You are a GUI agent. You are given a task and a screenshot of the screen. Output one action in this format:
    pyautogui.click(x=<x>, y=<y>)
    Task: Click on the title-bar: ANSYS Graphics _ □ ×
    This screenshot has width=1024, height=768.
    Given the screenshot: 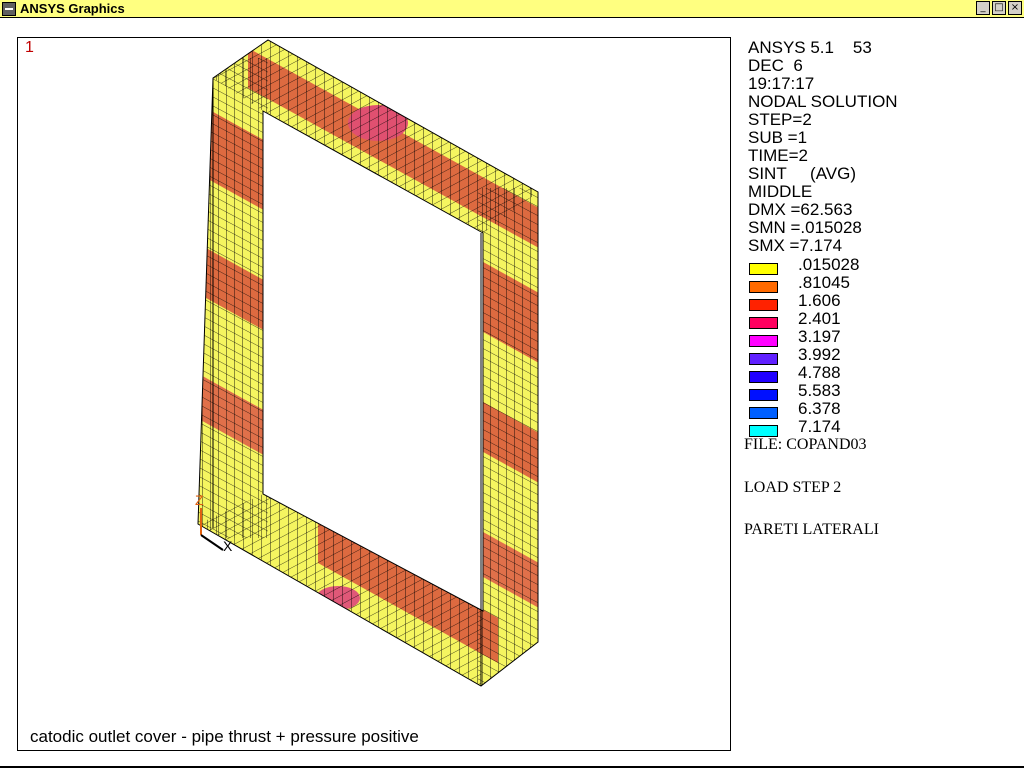 What is the action you would take?
    pyautogui.click(x=512, y=9)
    